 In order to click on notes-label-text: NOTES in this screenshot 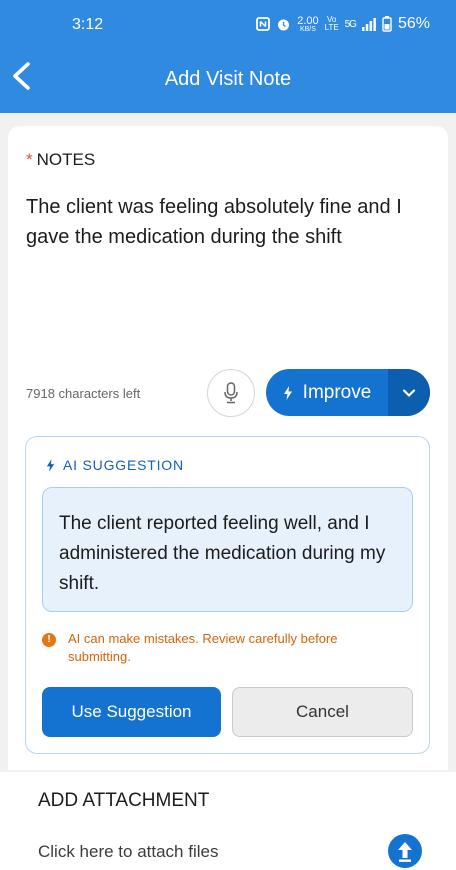, I will do `click(66, 159)`.